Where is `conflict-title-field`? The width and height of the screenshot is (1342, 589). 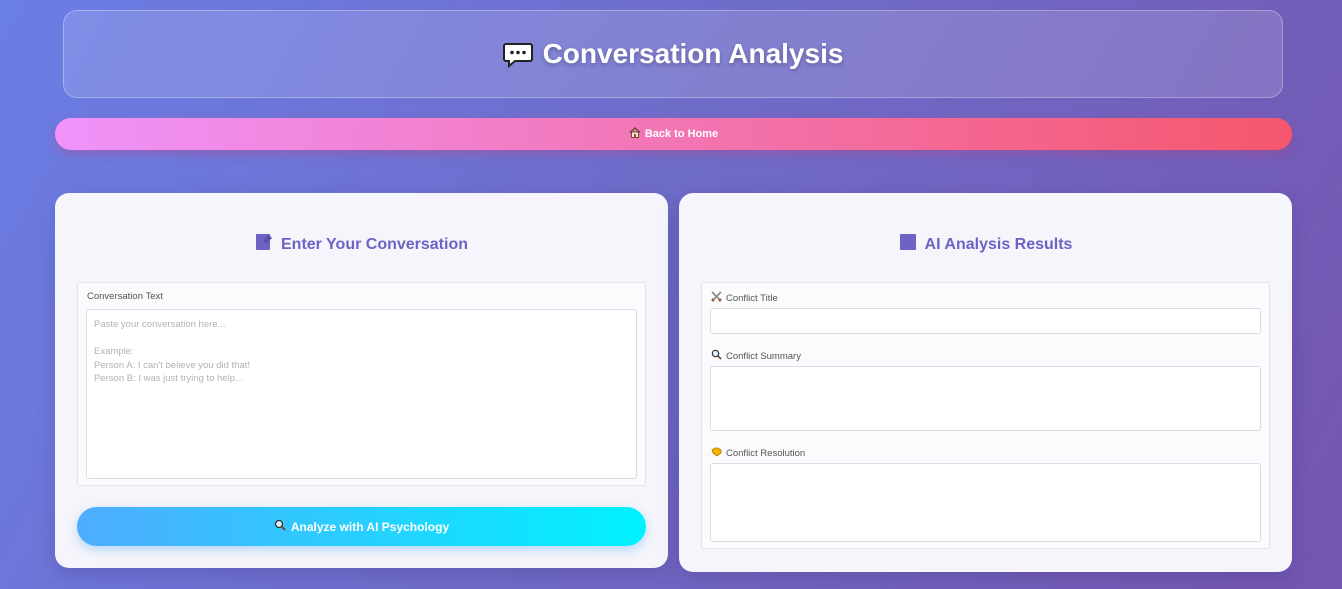 conflict-title-field is located at coordinates (985, 321).